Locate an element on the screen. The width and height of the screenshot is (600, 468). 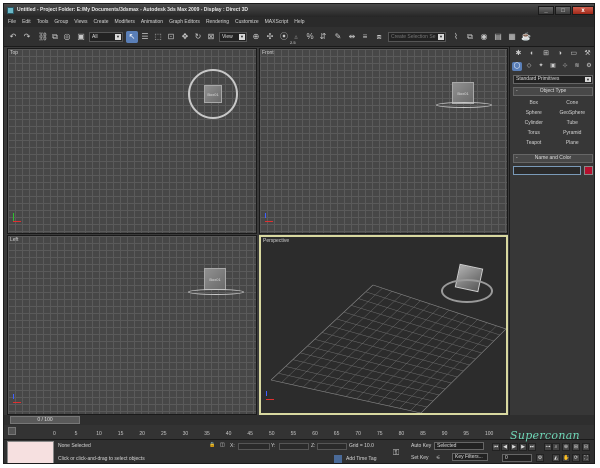
scale-icon: ⊠ is located at coordinates (211, 37).